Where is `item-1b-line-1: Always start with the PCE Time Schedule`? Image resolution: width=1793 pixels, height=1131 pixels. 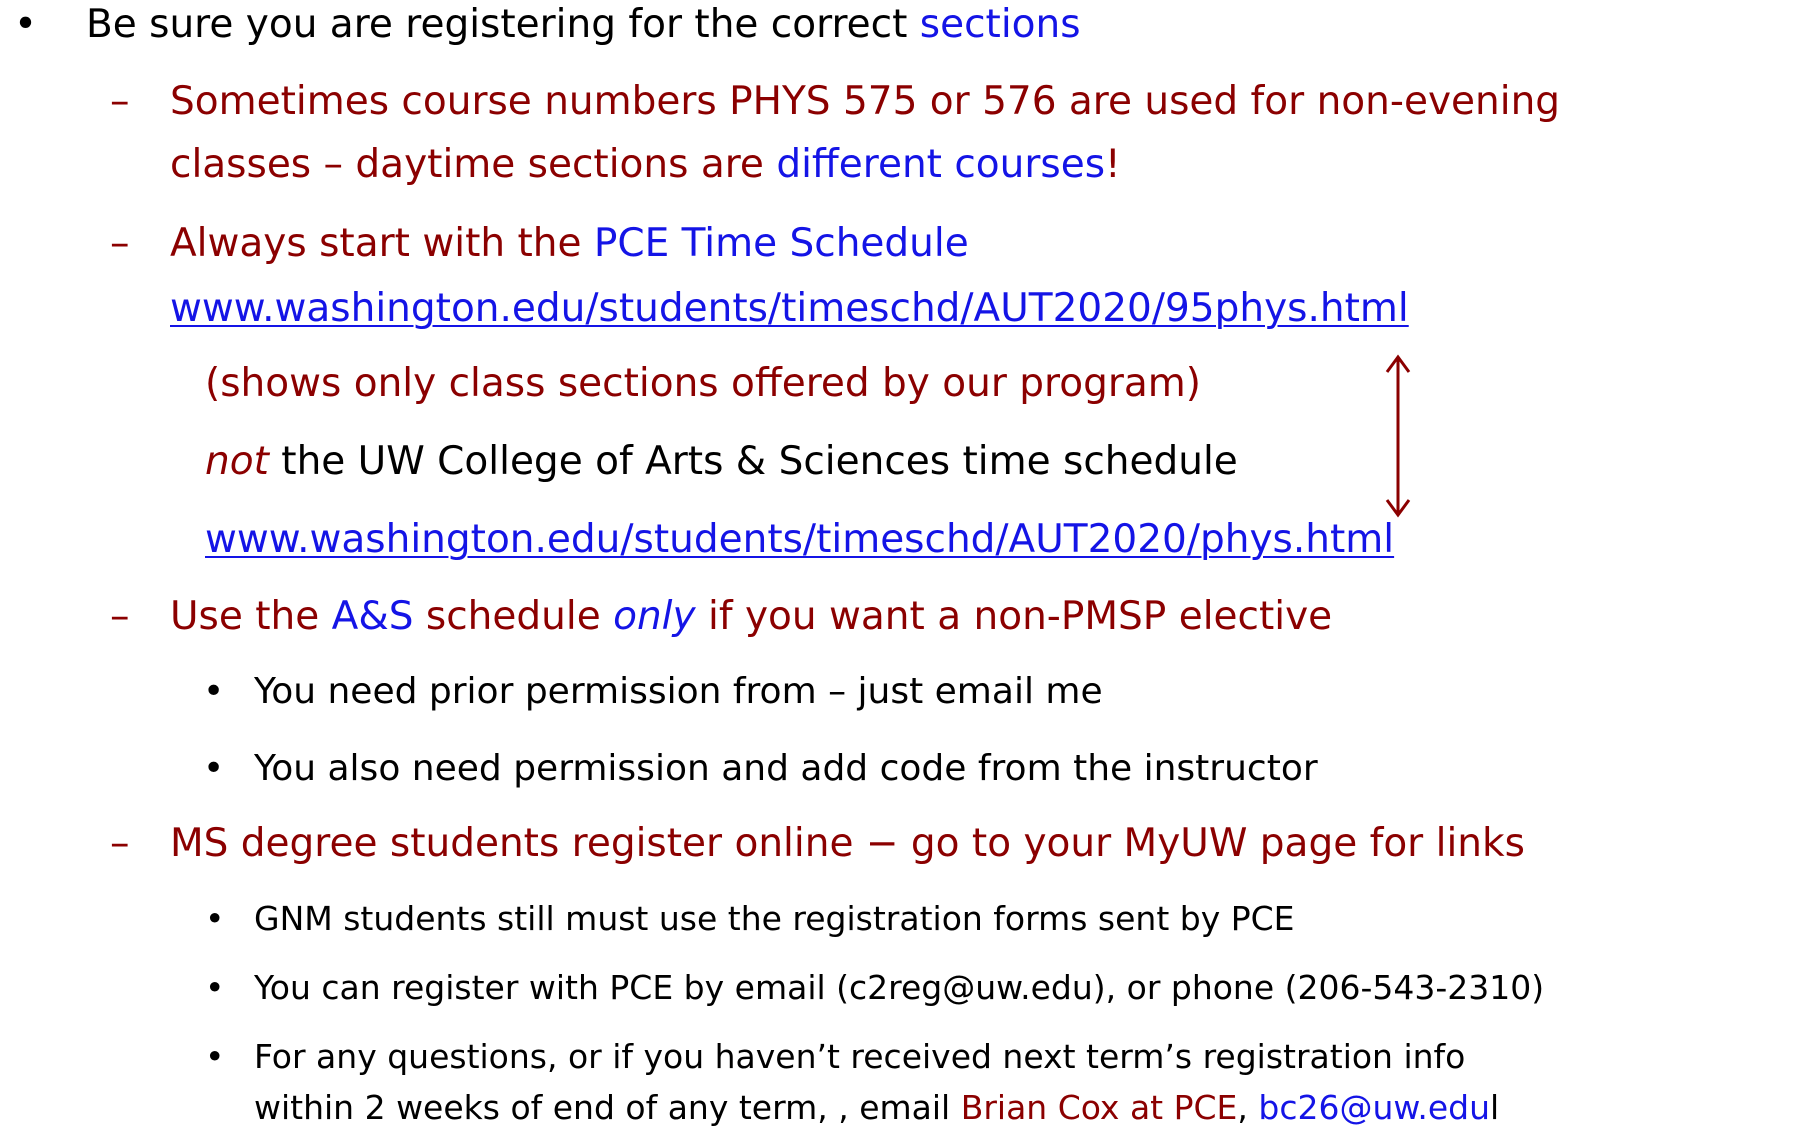 item-1b-line-1: Always start with the PCE Time Schedule is located at coordinates (569, 244).